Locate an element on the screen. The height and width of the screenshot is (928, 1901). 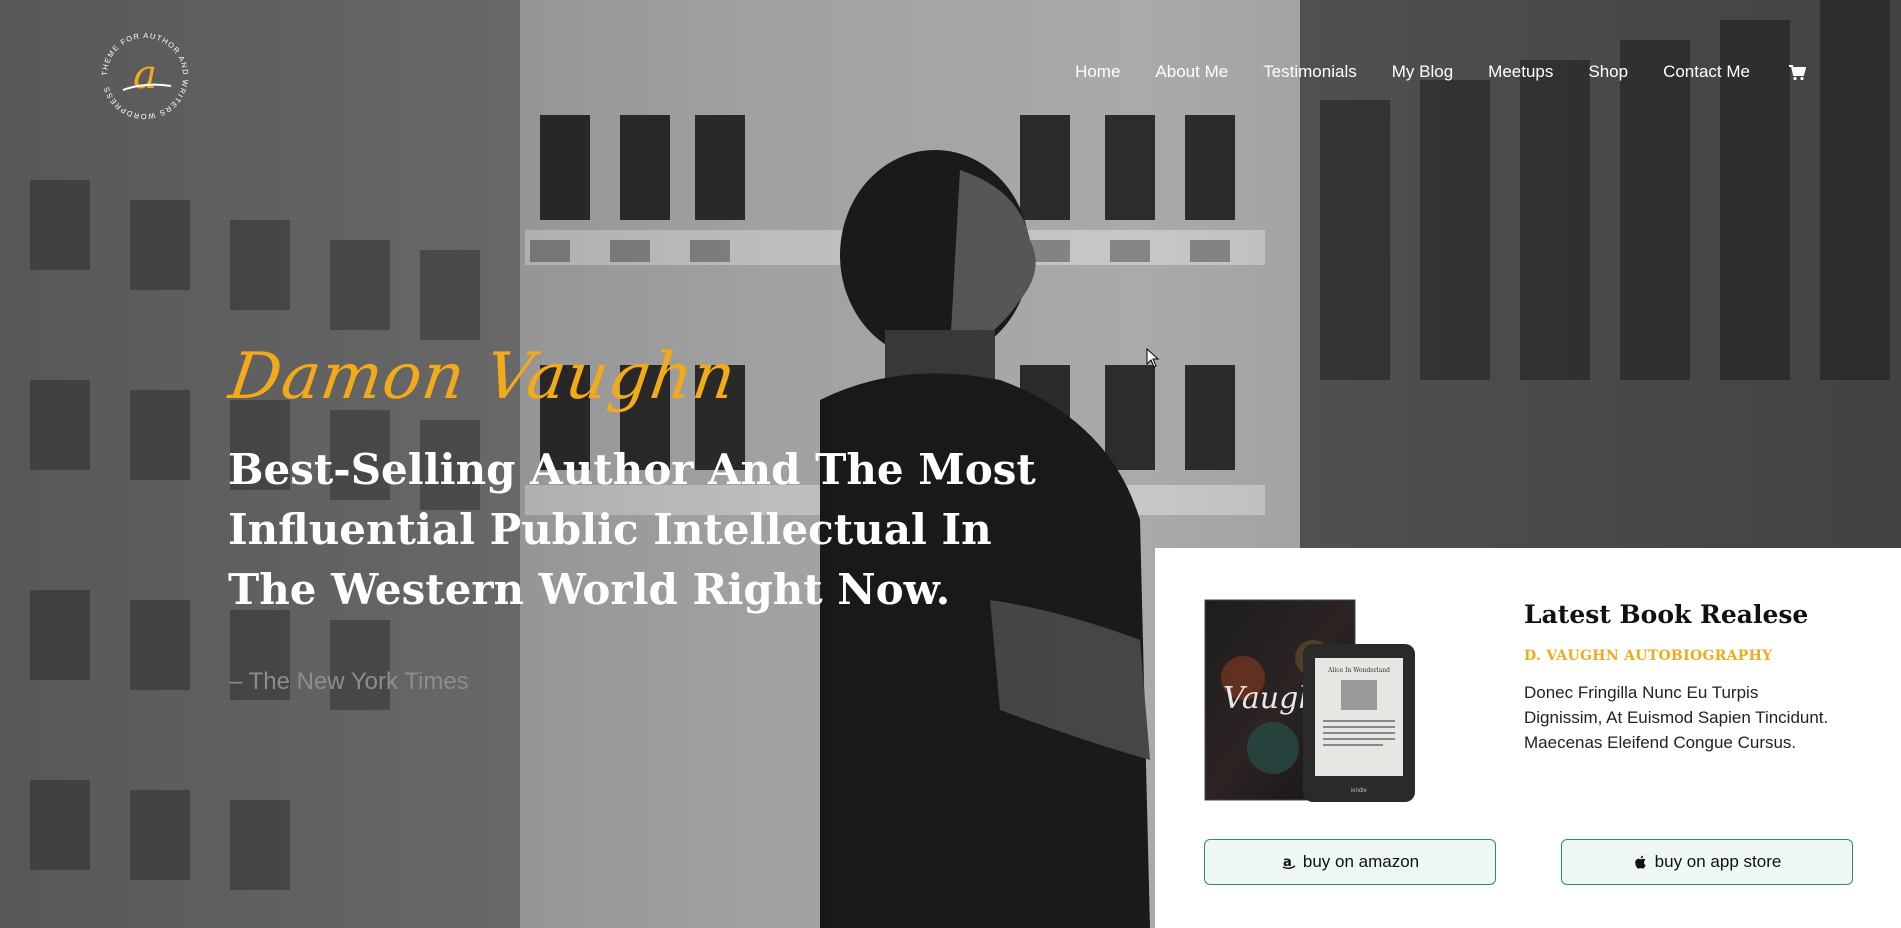
logo-letter: a is located at coordinates (145, 75).